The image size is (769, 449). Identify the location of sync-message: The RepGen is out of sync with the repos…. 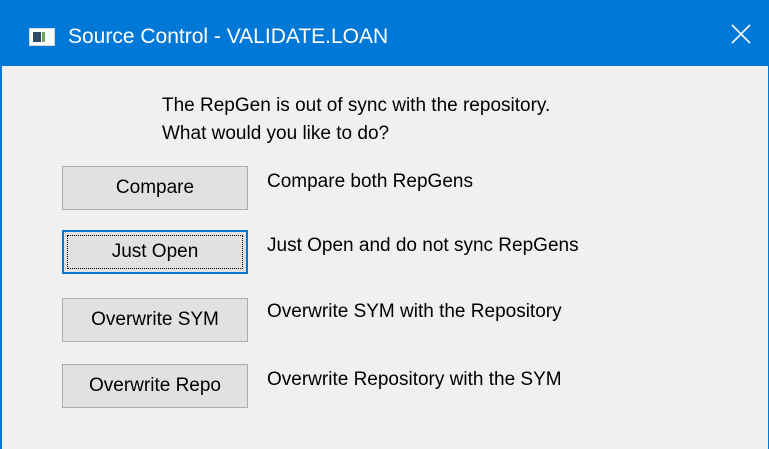
(356, 120).